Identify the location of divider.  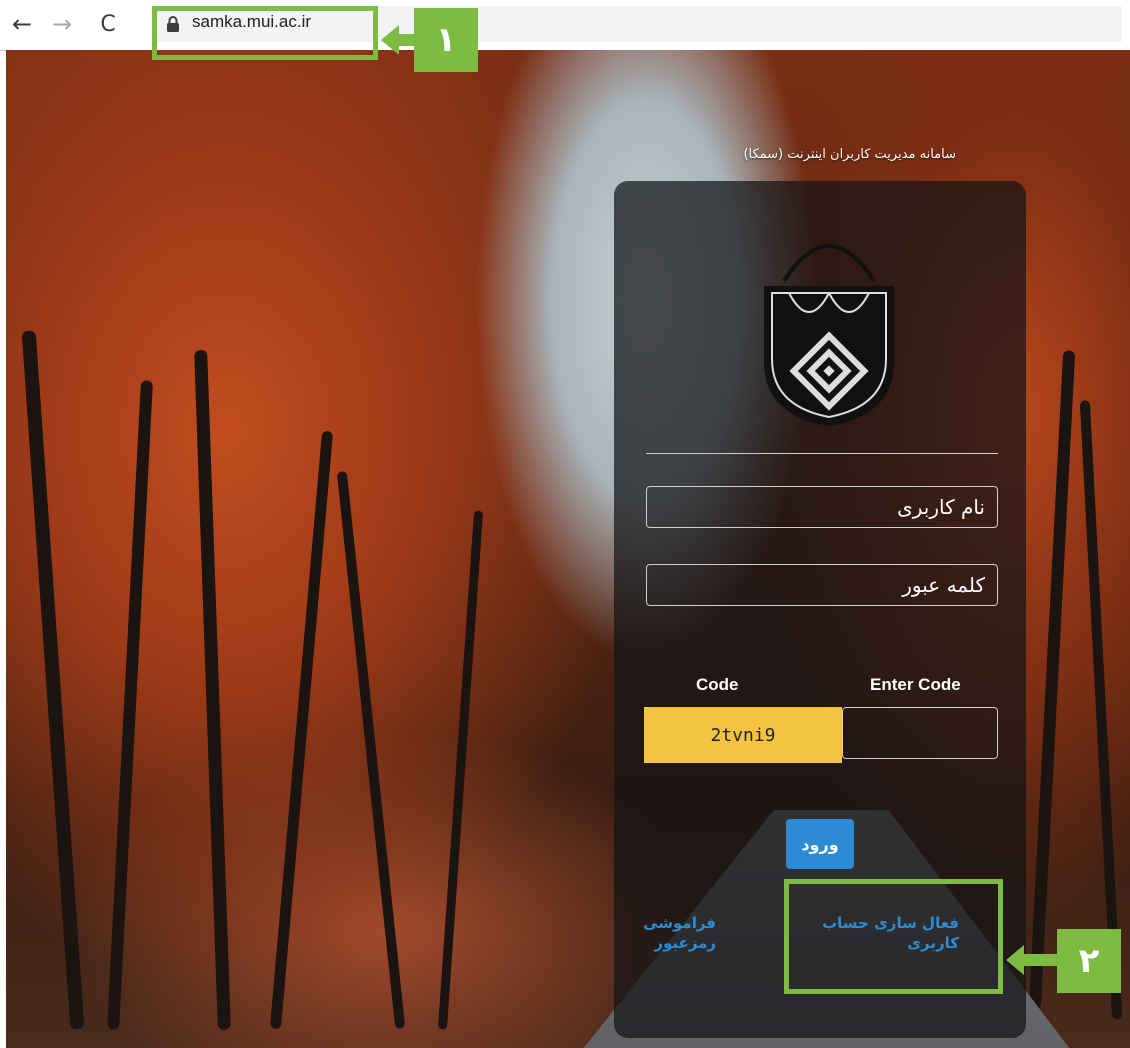
(822, 453).